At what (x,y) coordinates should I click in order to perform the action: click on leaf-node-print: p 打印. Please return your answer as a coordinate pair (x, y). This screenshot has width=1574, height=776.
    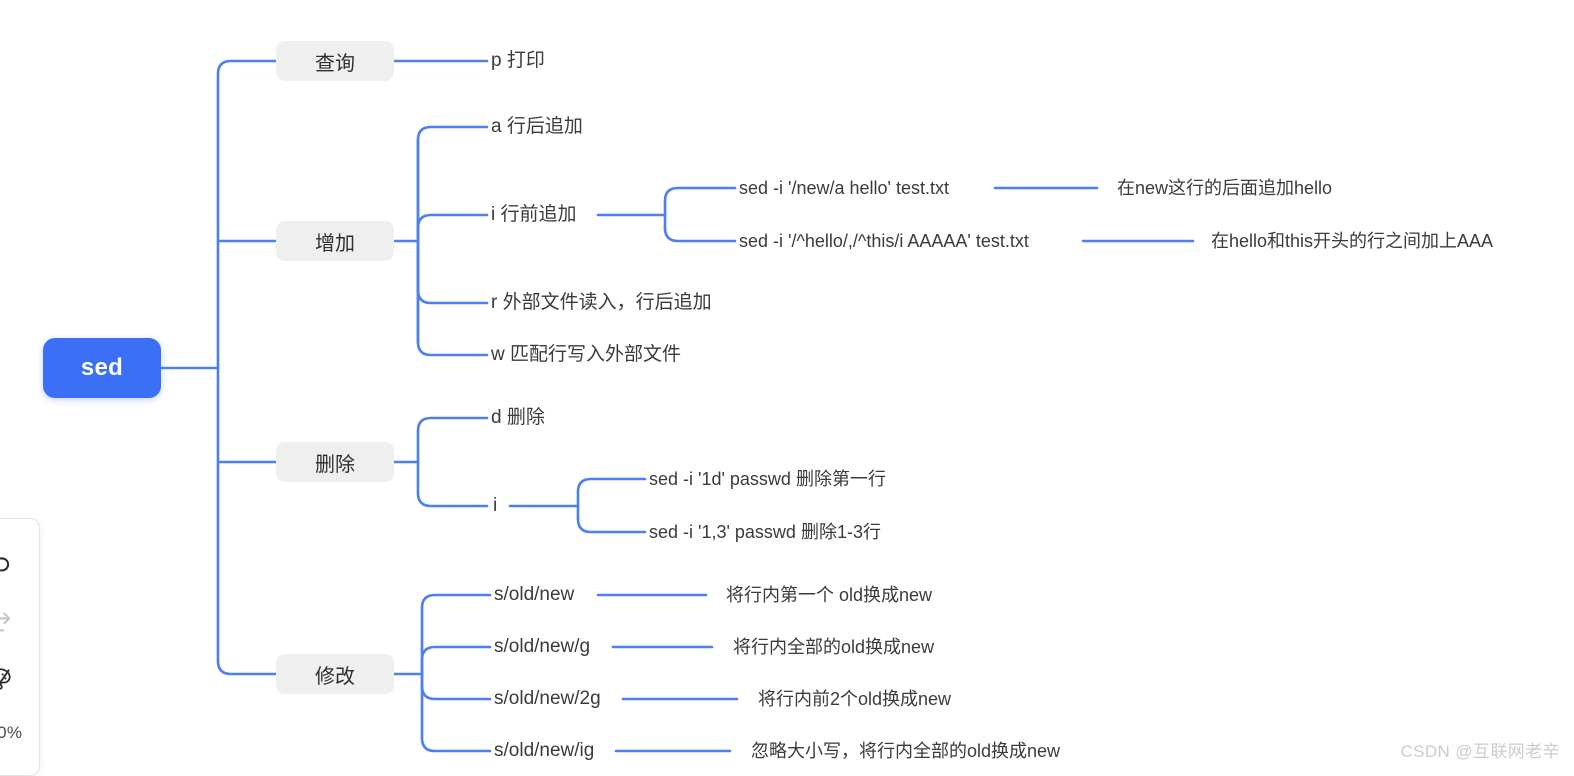
    Looking at the image, I should click on (518, 61).